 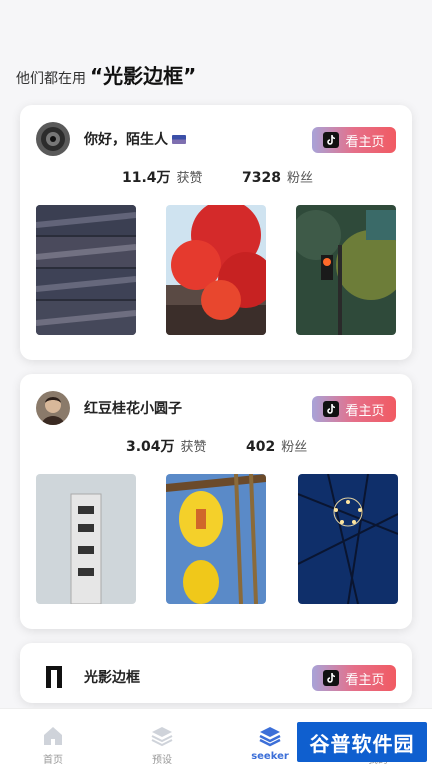 I want to click on photo-night-branches, so click(x=348, y=539).